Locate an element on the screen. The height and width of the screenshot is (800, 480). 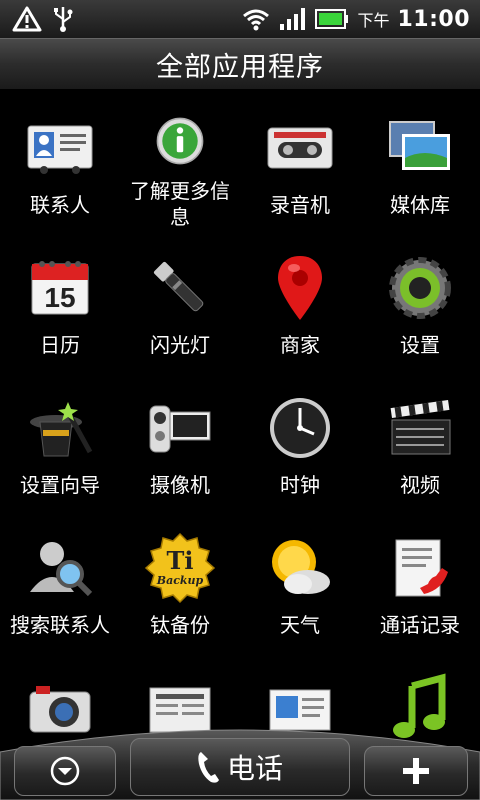
app-weather: 天气 is located at coordinates (300, 580).